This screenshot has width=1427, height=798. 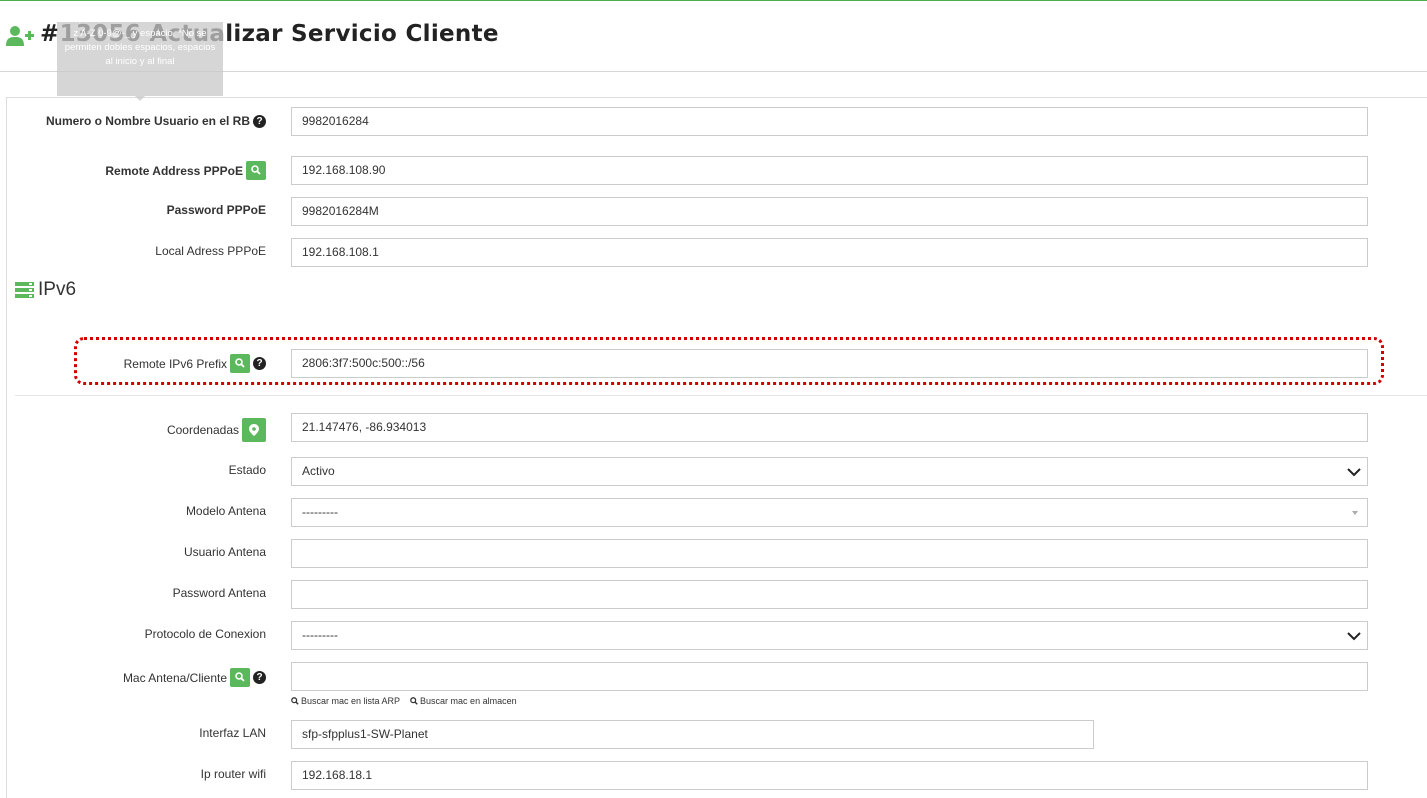 I want to click on map-pin-button, so click(x=254, y=430).